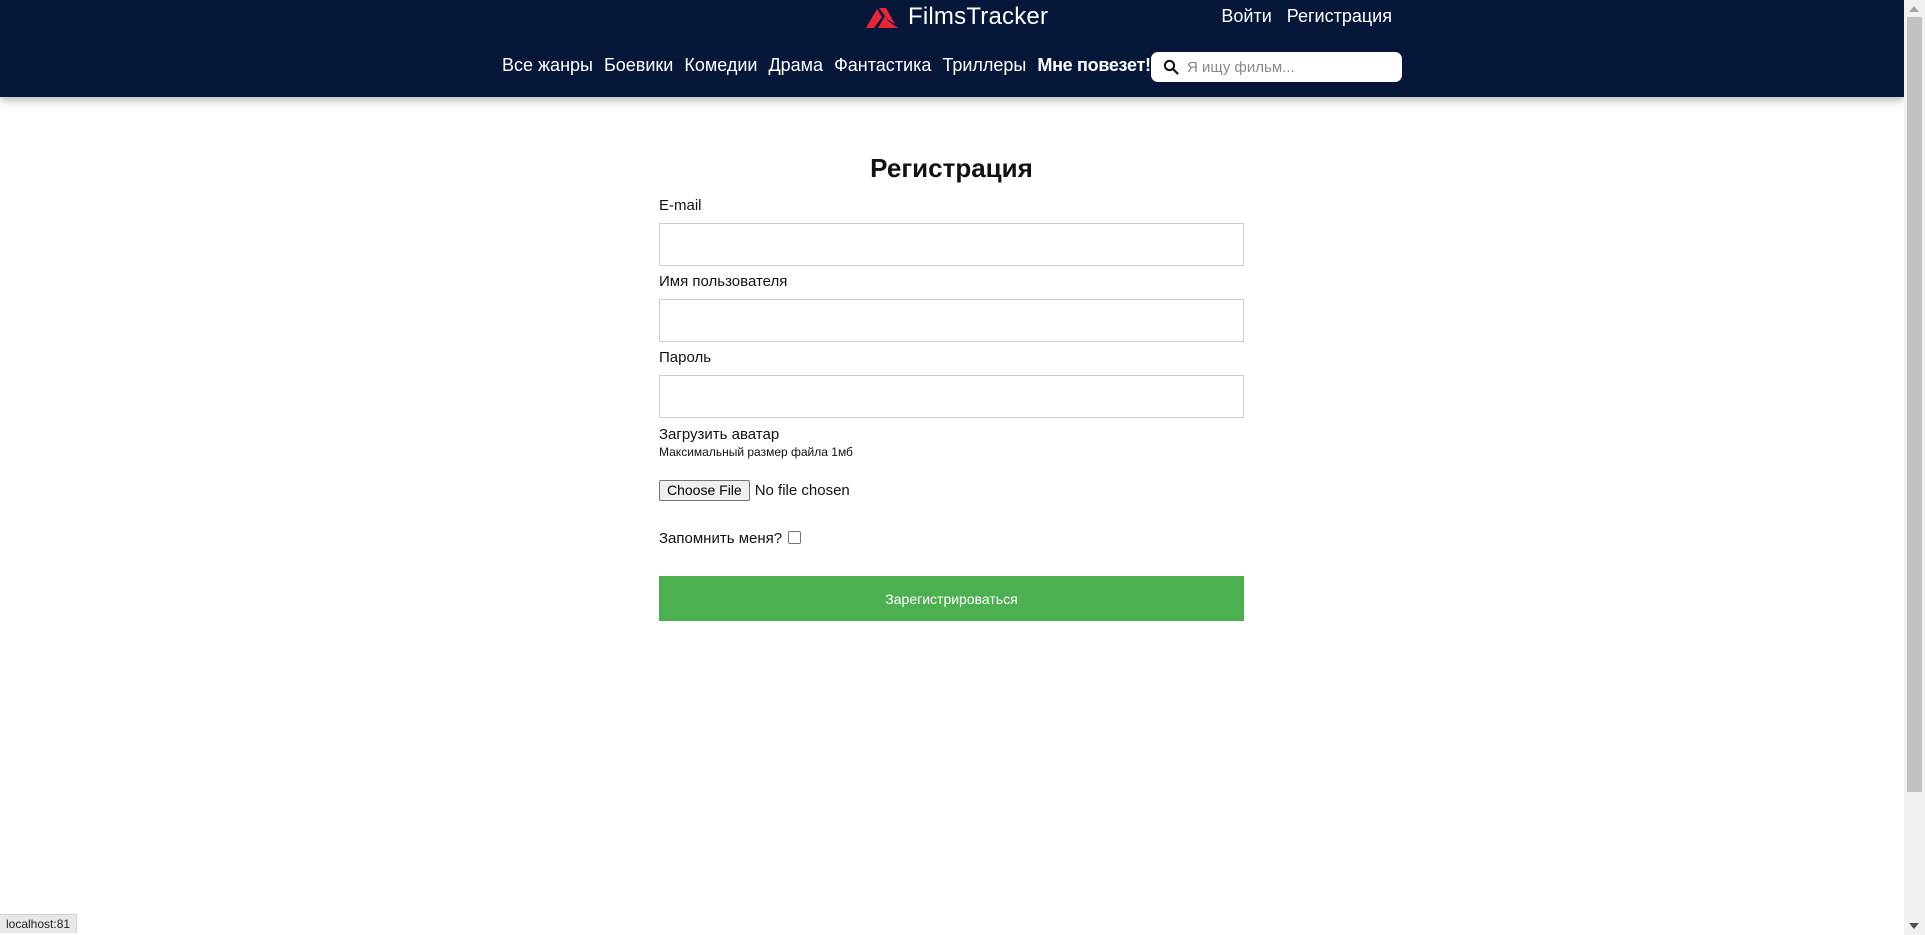 The image size is (1925, 935). Describe the element at coordinates (794, 537) in the screenshot. I see `remember-me-checkbox` at that location.